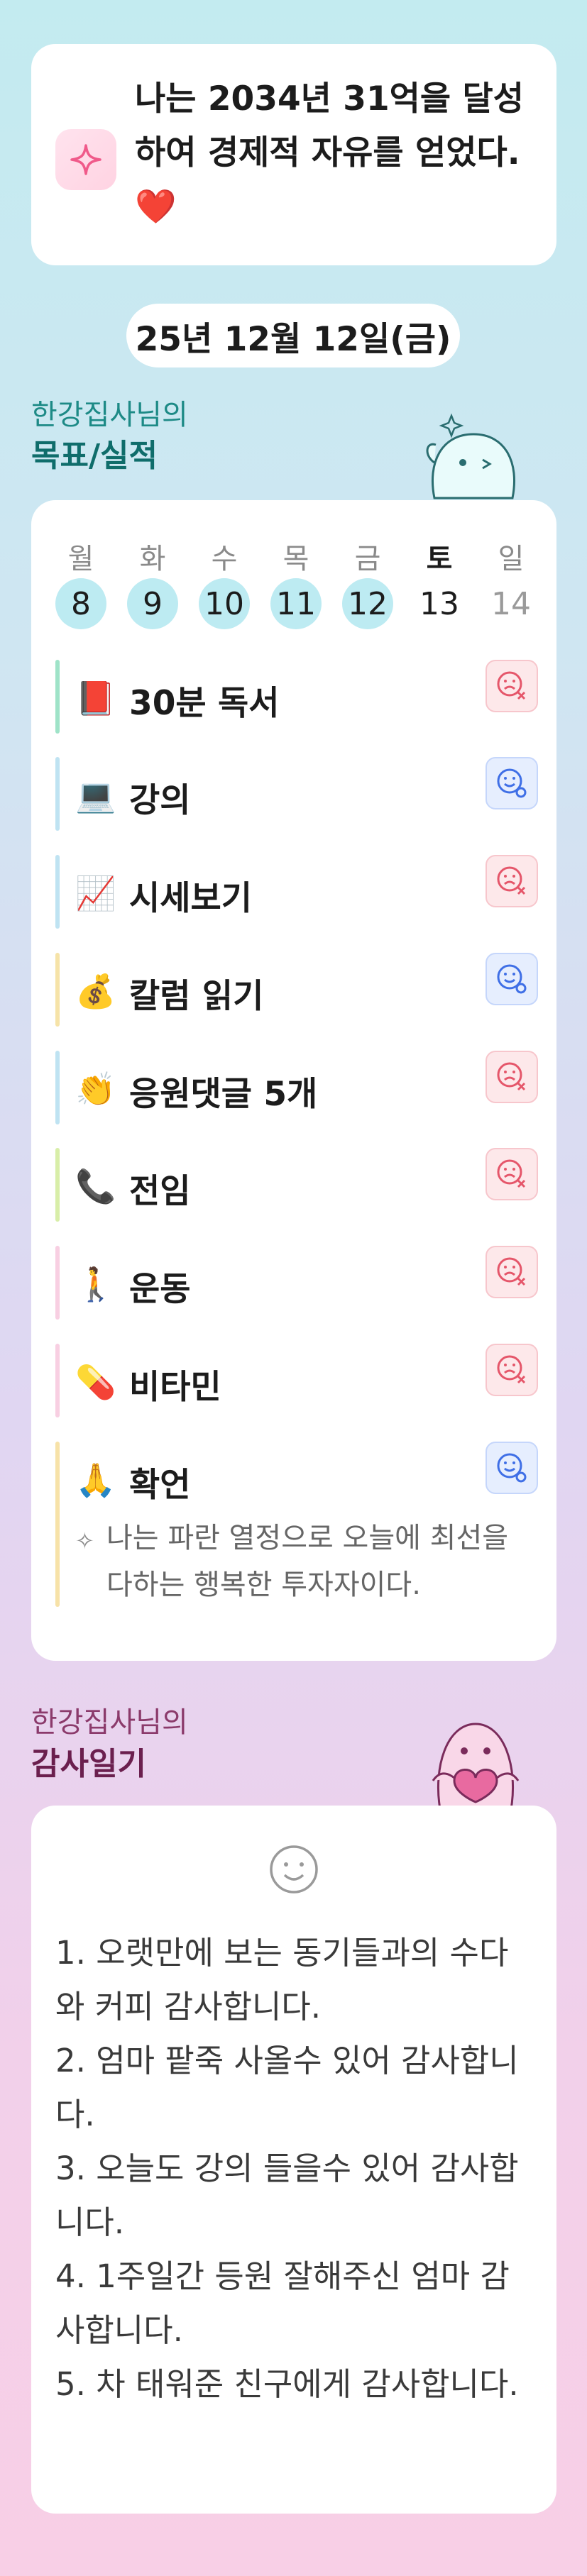  Describe the element at coordinates (95, 1284) in the screenshot. I see `walking-icon: 🚶` at that location.